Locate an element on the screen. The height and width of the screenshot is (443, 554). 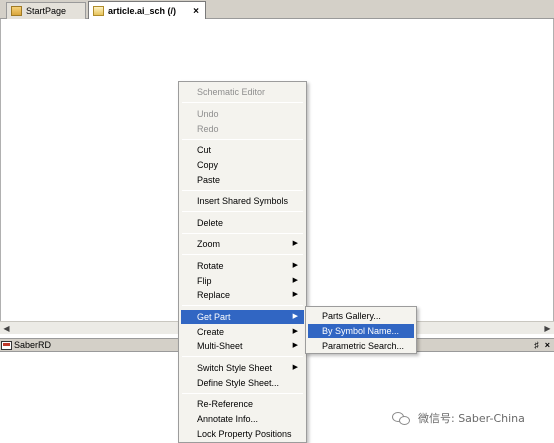
watermark: 微信号: Saber-China is located at coordinates (458, 418).